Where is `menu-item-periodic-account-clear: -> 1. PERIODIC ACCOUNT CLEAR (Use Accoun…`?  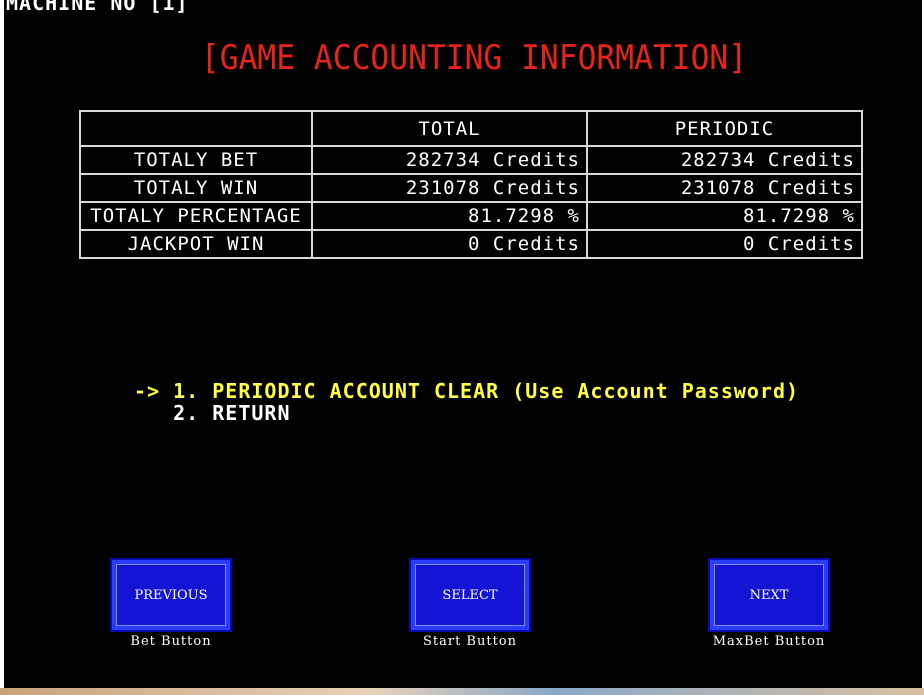
menu-item-periodic-account-clear: -> 1. PERIODIC ACCOUNT CLEAR (Use Accoun… is located at coordinates (466, 391).